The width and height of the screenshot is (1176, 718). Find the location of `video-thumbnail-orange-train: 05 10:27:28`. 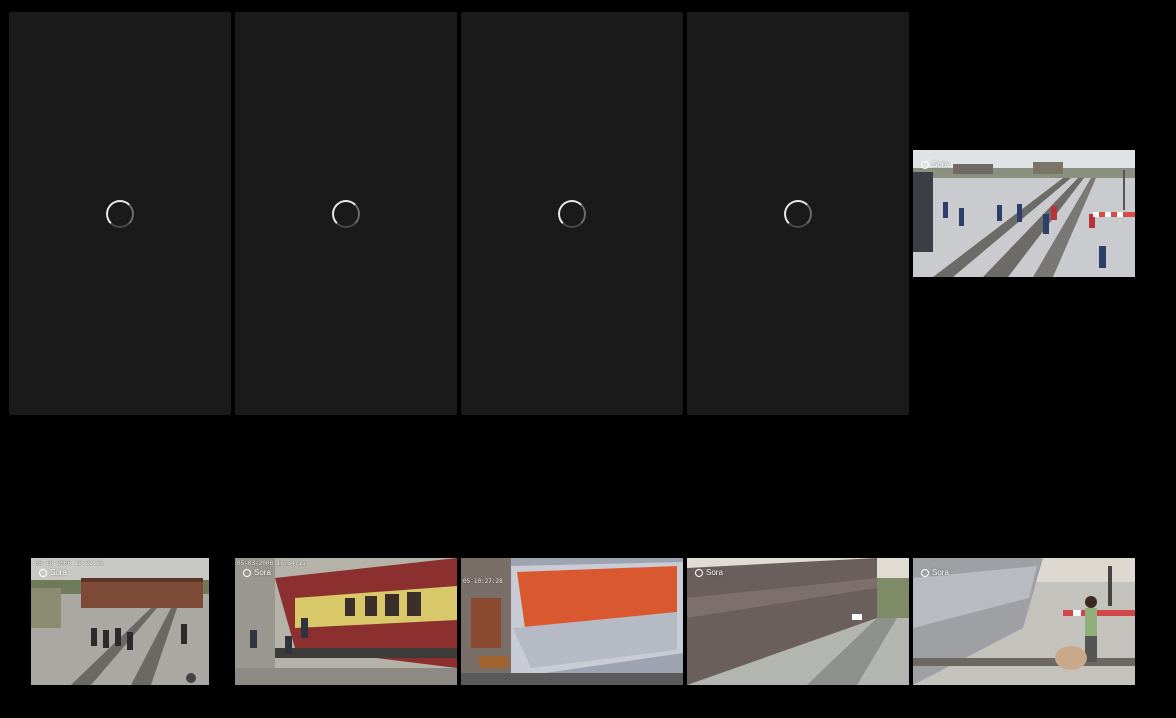

video-thumbnail-orange-train: 05 10:27:28 is located at coordinates (572, 621).